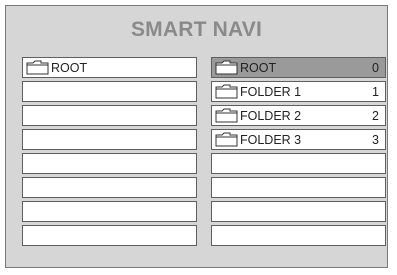  Describe the element at coordinates (109, 67) in the screenshot. I see `left-item-root: ROOT` at that location.